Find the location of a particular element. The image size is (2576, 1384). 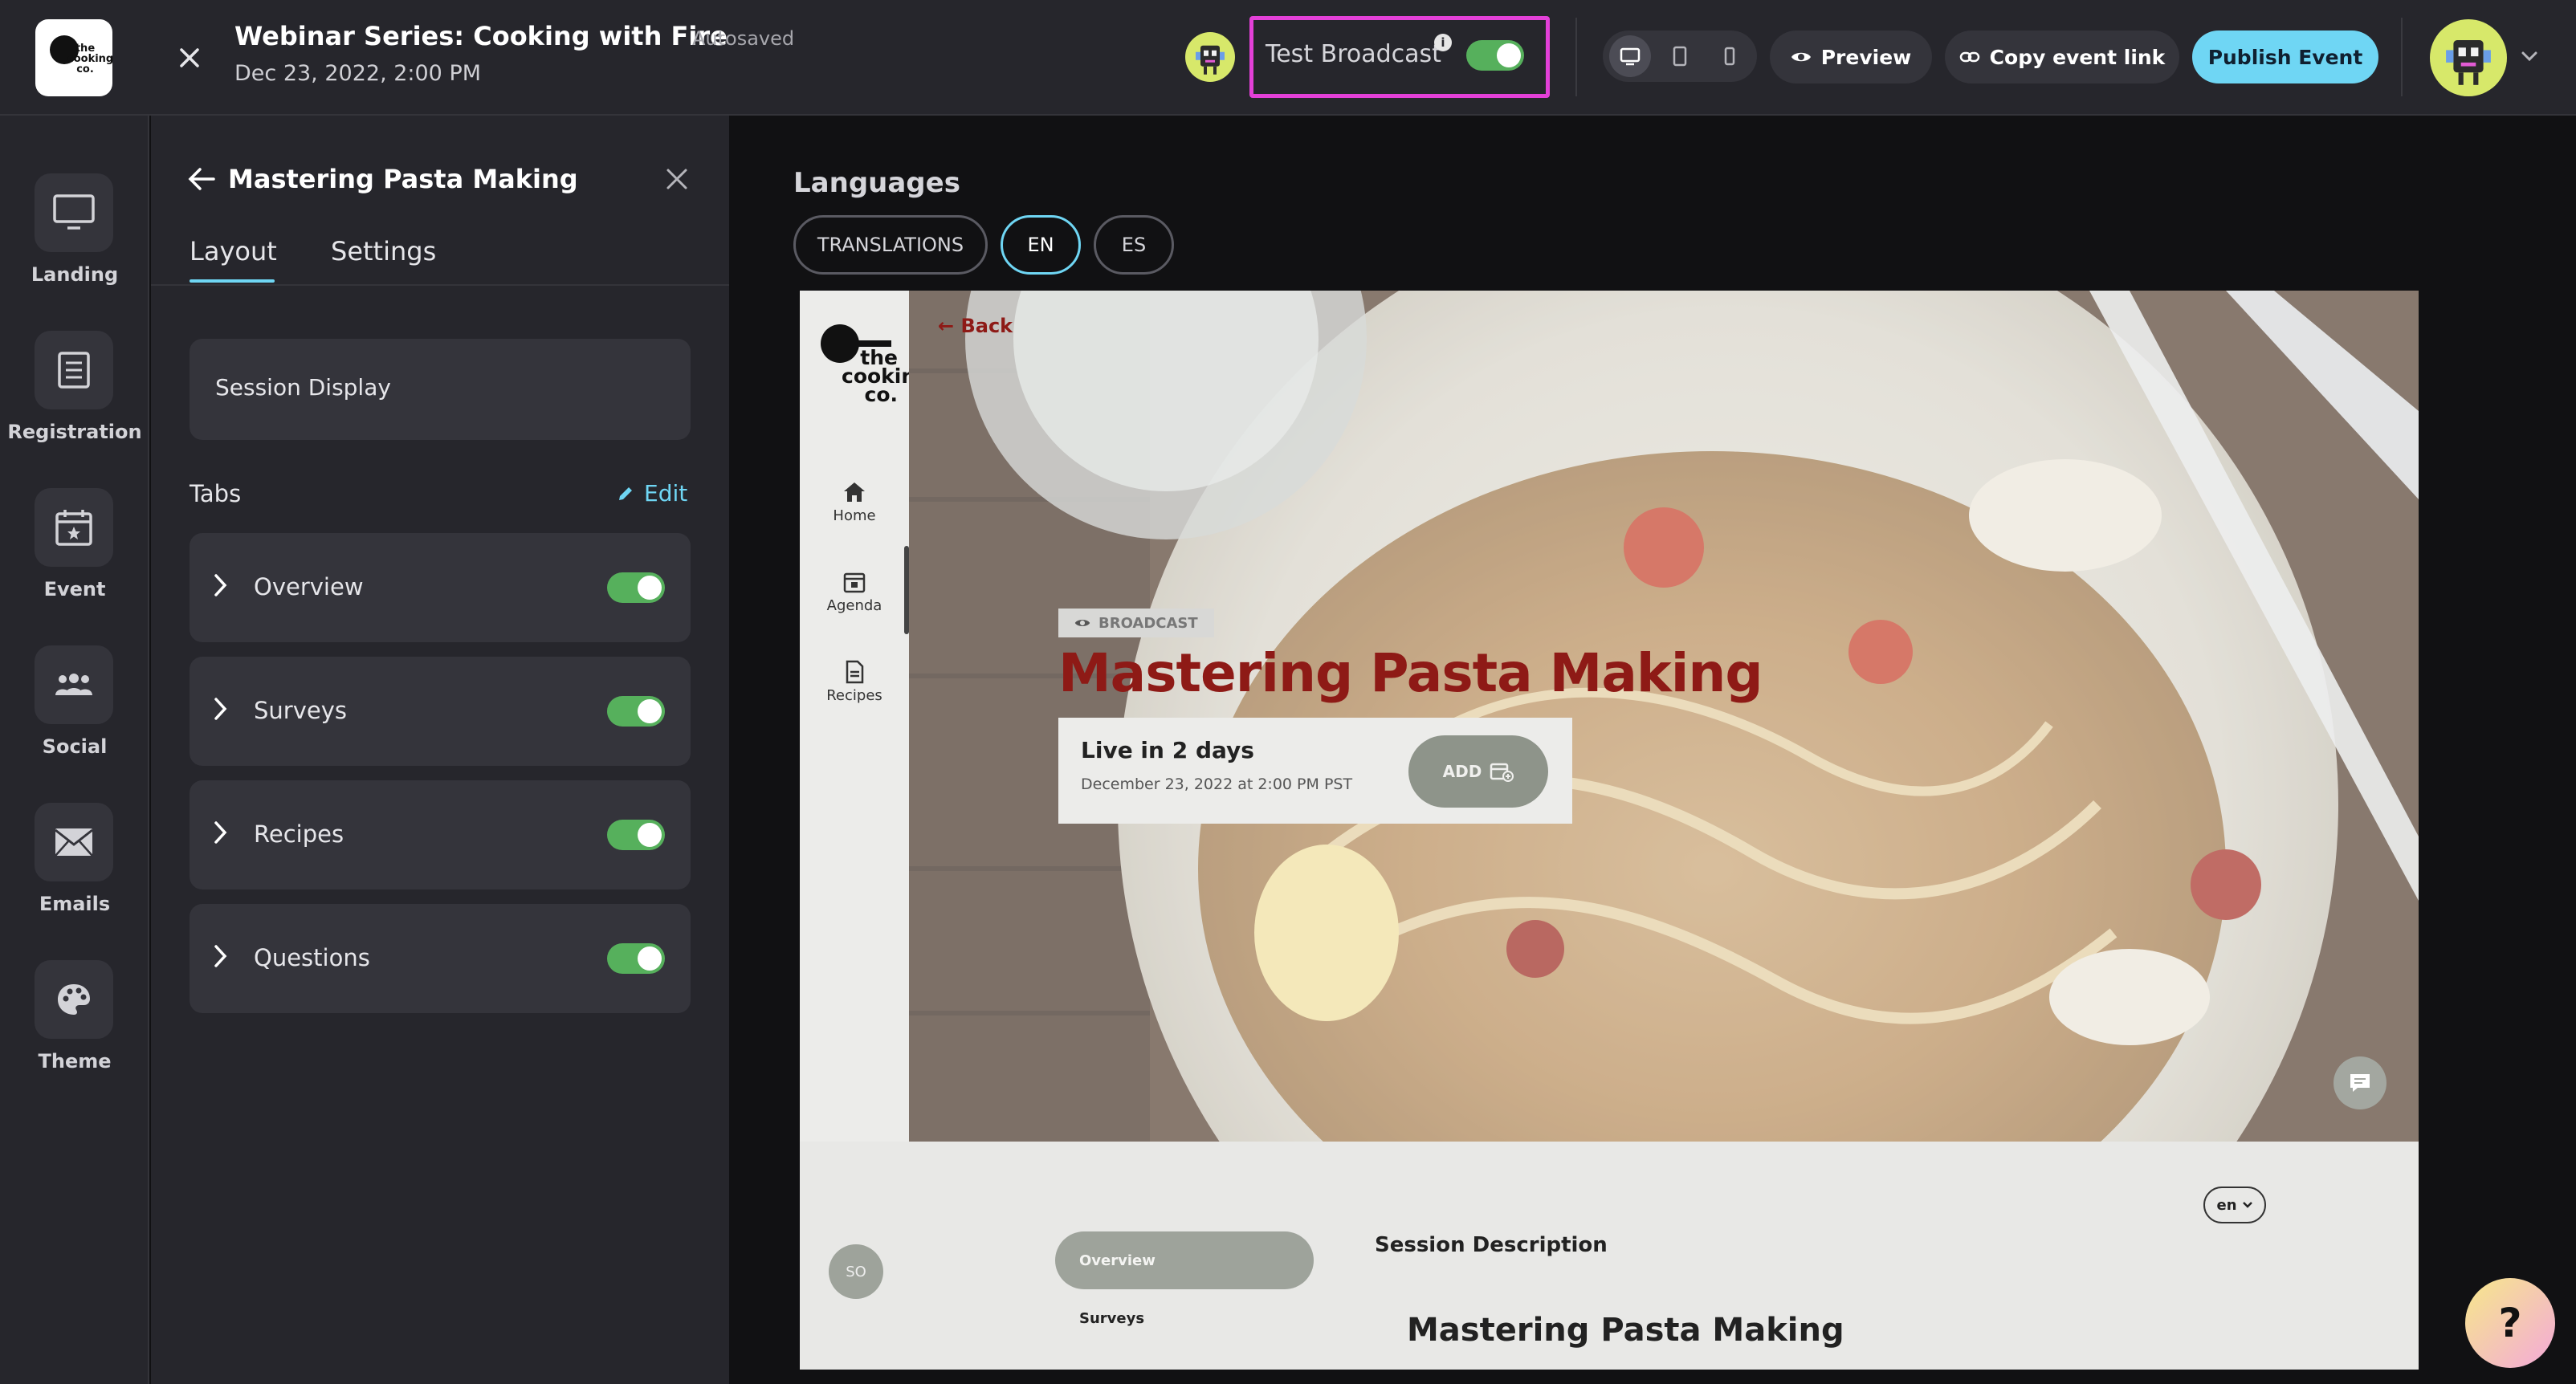

nav-label: Registration is located at coordinates (74, 432).